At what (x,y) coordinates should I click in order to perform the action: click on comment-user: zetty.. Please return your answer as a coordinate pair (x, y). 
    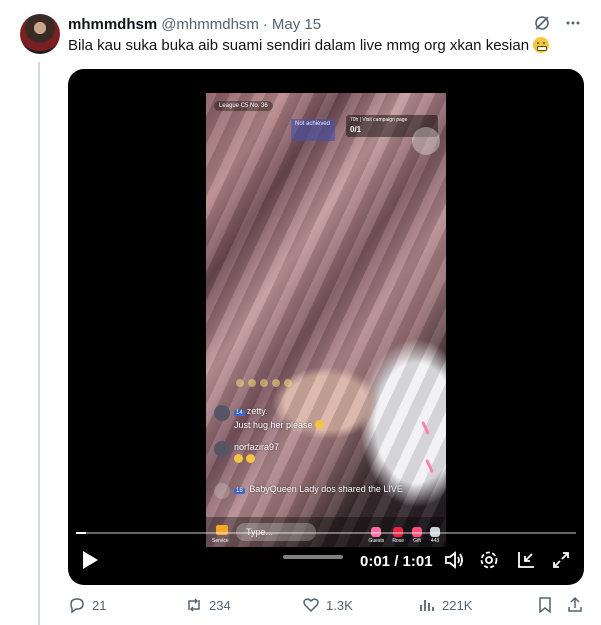
    Looking at the image, I should click on (257, 411).